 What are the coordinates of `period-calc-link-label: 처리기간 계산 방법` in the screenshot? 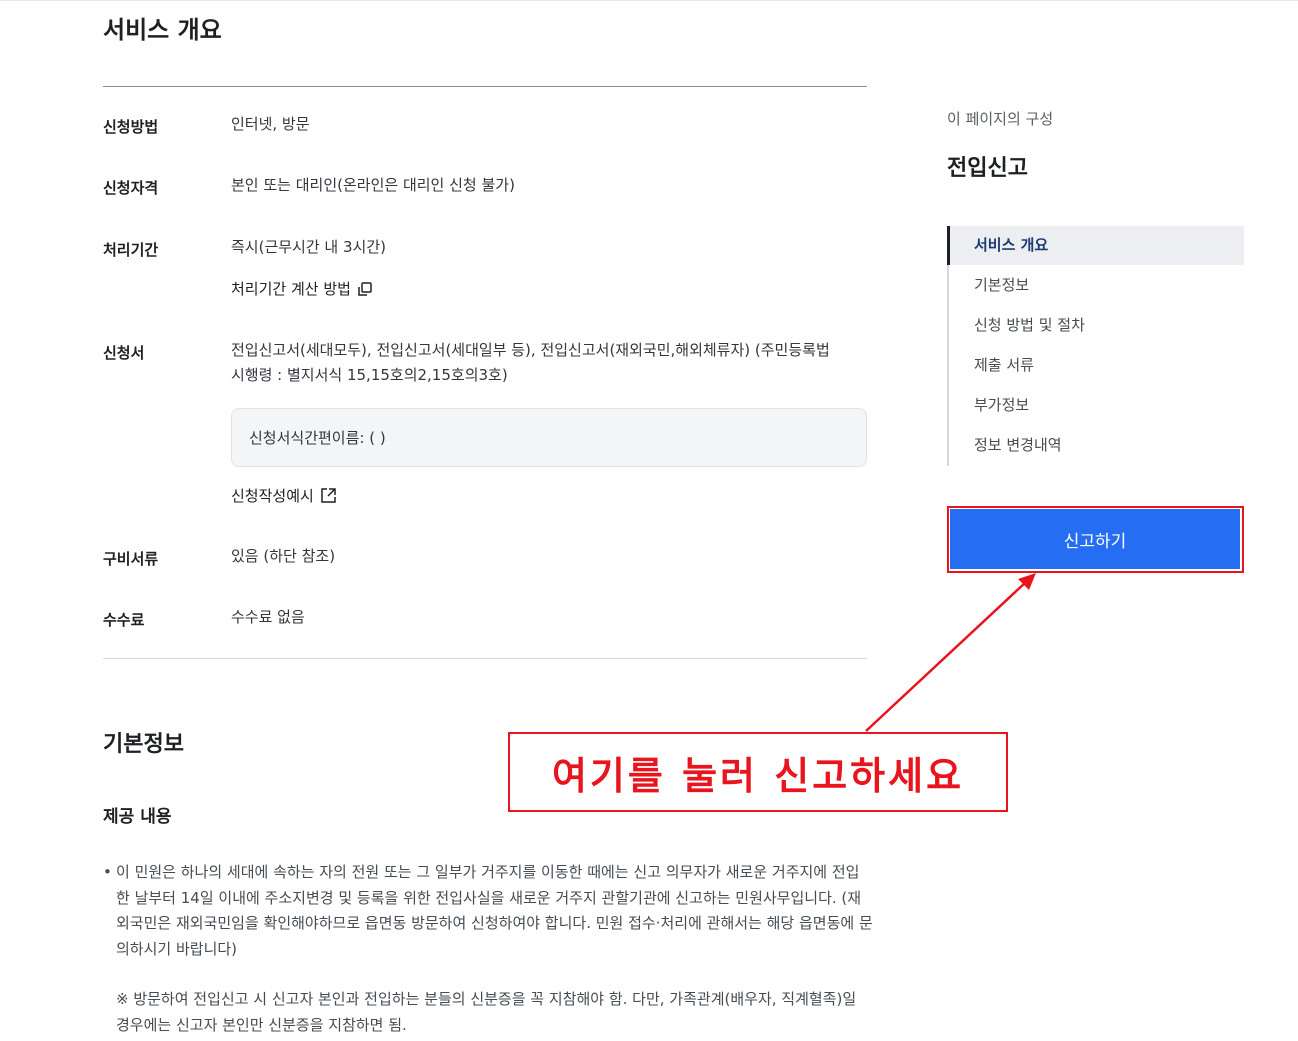 It's located at (291, 289).